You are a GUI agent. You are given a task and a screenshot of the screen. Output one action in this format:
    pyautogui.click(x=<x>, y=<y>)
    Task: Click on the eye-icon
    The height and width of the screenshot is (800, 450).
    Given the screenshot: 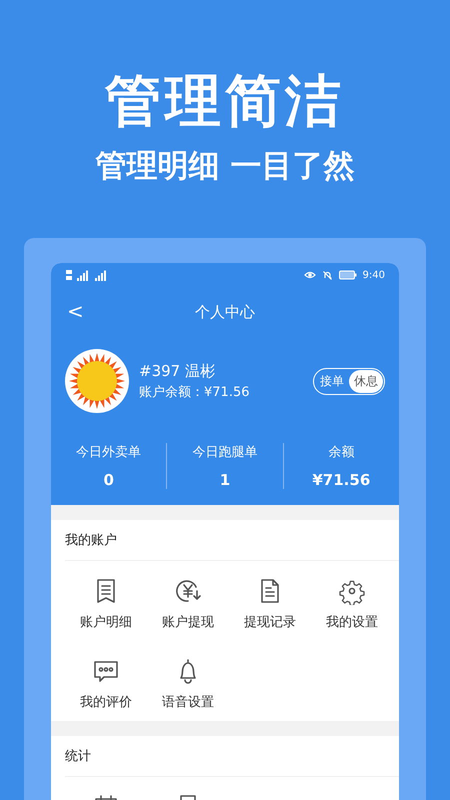 What is the action you would take?
    pyautogui.click(x=310, y=275)
    